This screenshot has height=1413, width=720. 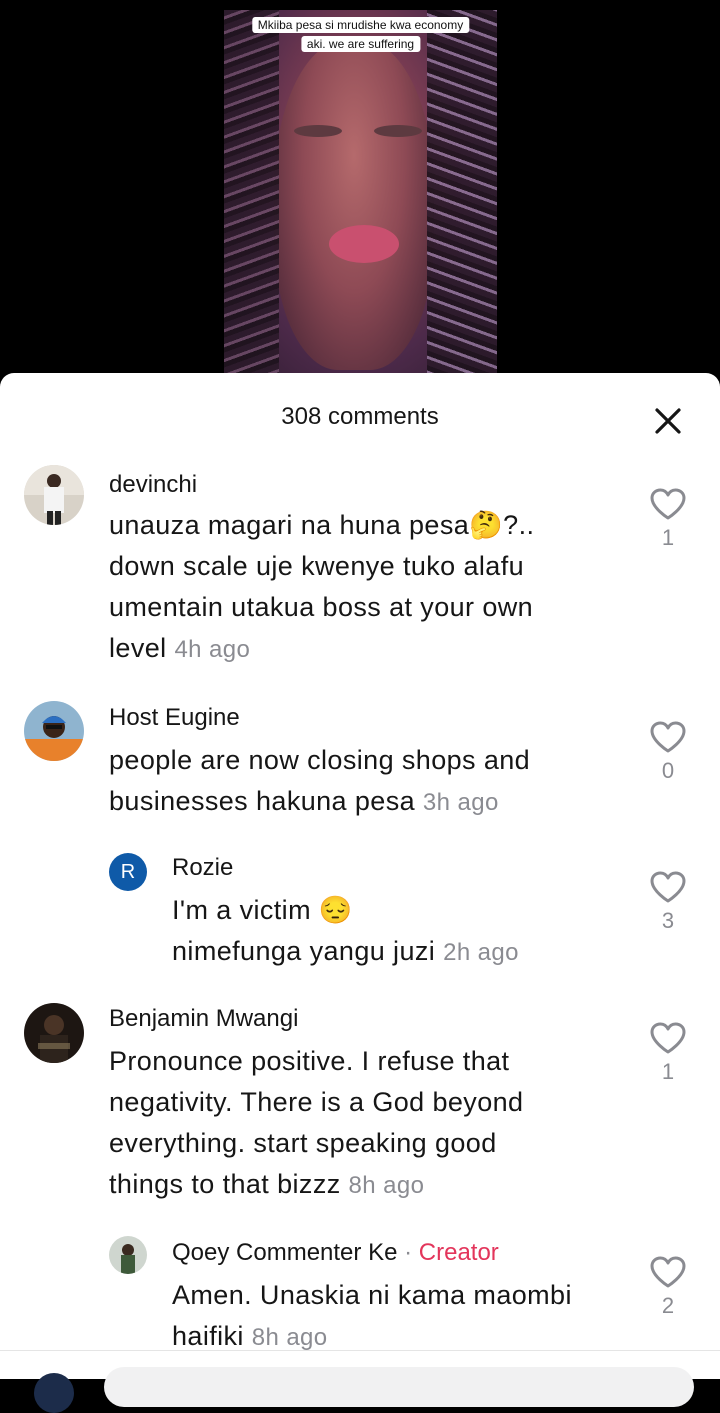 What do you see at coordinates (153, 485) in the screenshot?
I see `comment-username: devinchi` at bounding box center [153, 485].